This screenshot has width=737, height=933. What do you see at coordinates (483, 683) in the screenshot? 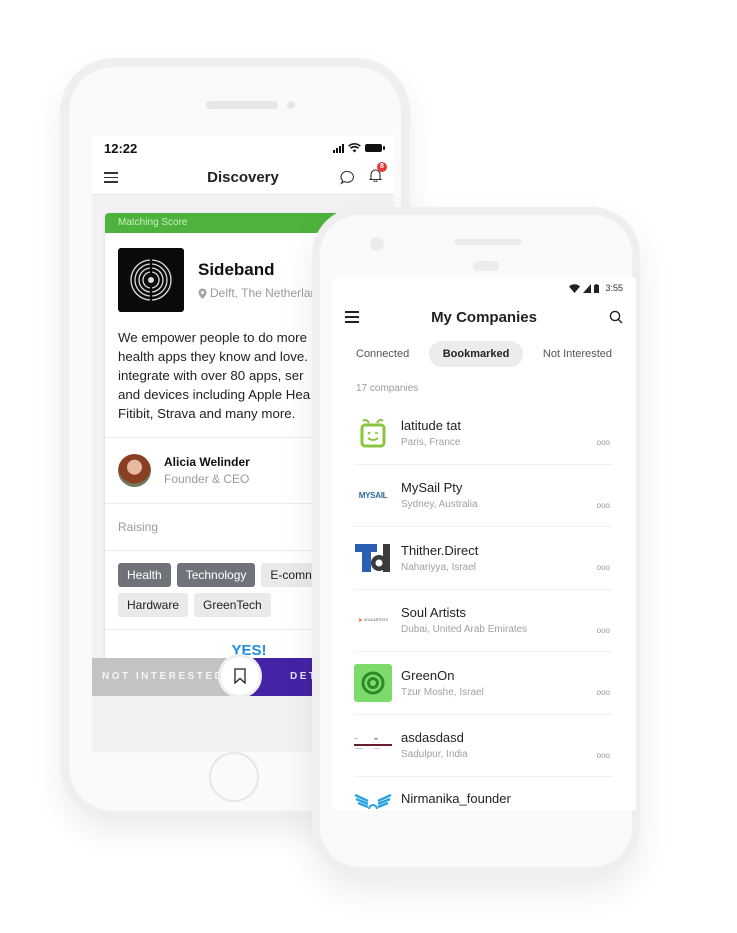
I see `list-item: GreenOn Tzur Moshe, Israel ooo` at bounding box center [483, 683].